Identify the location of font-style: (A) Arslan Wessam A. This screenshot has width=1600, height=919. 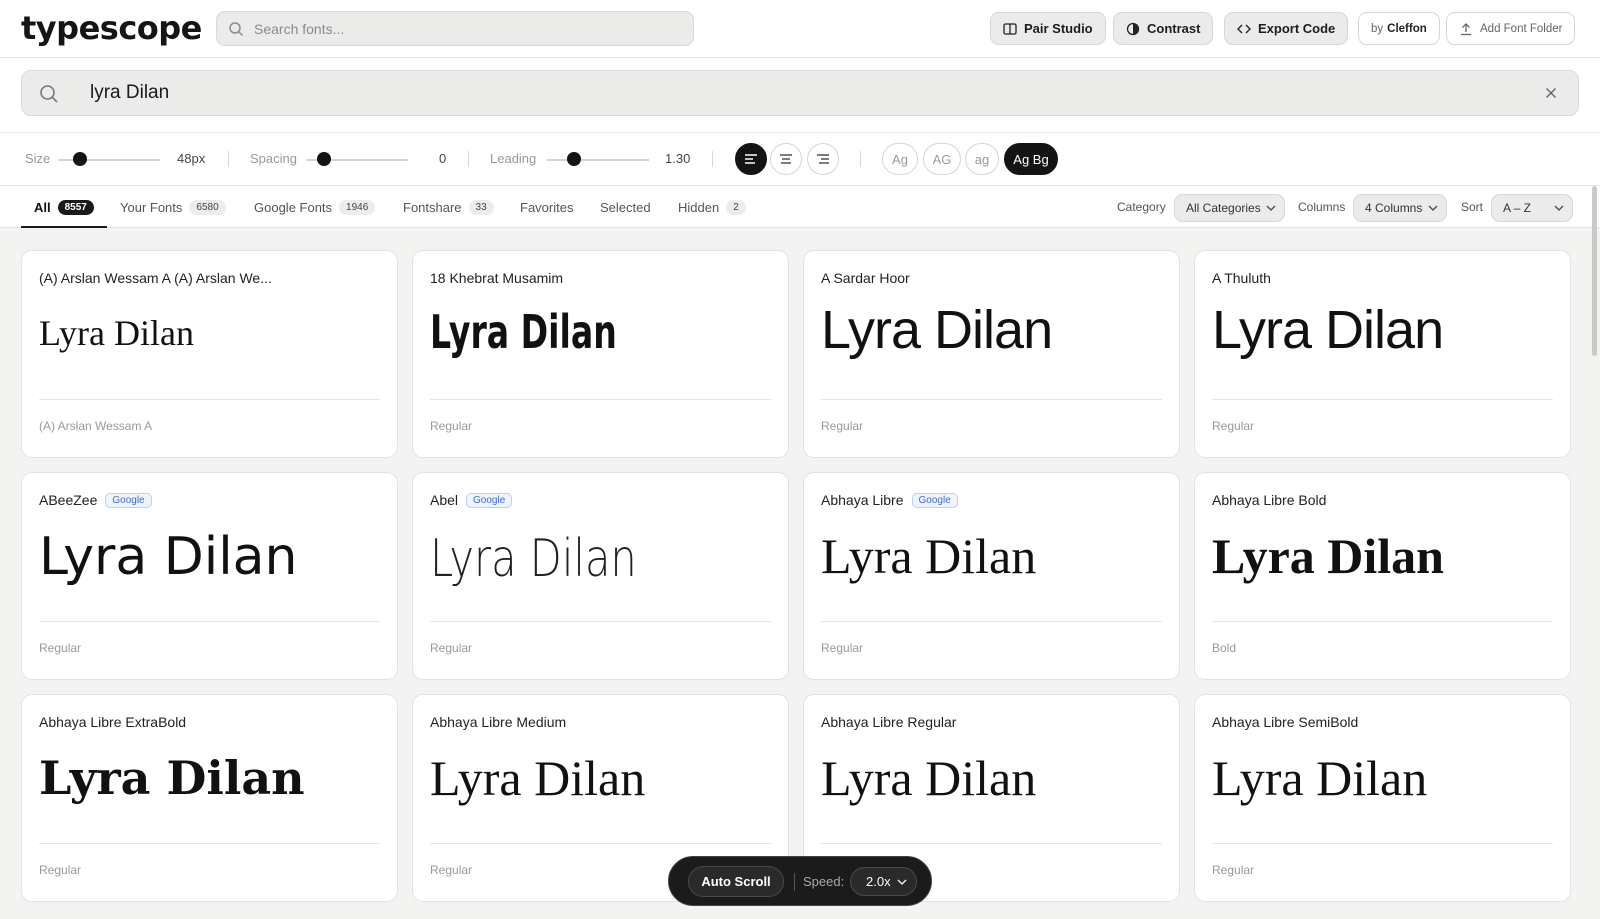
(96, 426).